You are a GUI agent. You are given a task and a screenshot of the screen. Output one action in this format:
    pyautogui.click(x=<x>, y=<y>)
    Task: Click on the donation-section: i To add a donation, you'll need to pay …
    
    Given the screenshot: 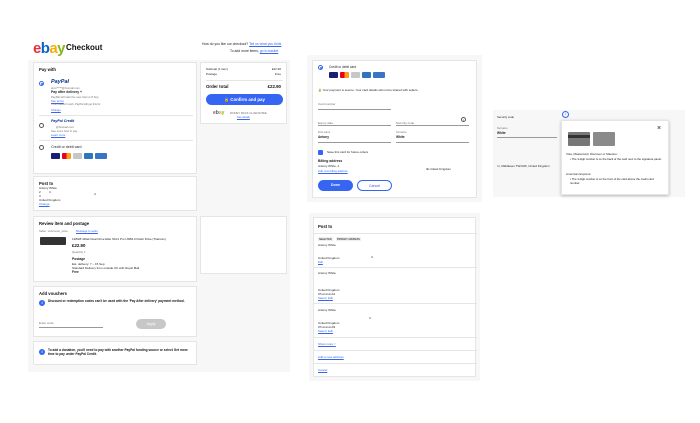 What is the action you would take?
    pyautogui.click(x=115, y=353)
    